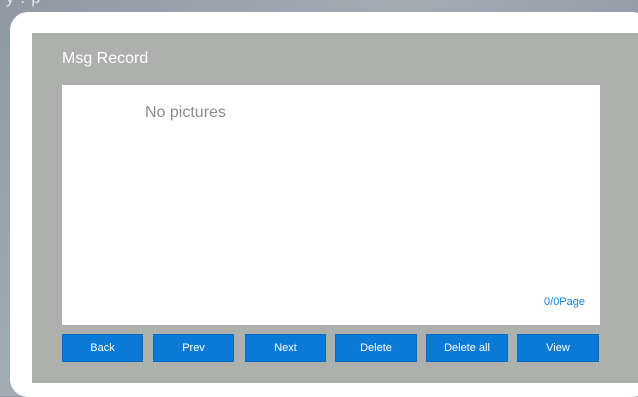  What do you see at coordinates (558, 348) in the screenshot?
I see `view-button: View` at bounding box center [558, 348].